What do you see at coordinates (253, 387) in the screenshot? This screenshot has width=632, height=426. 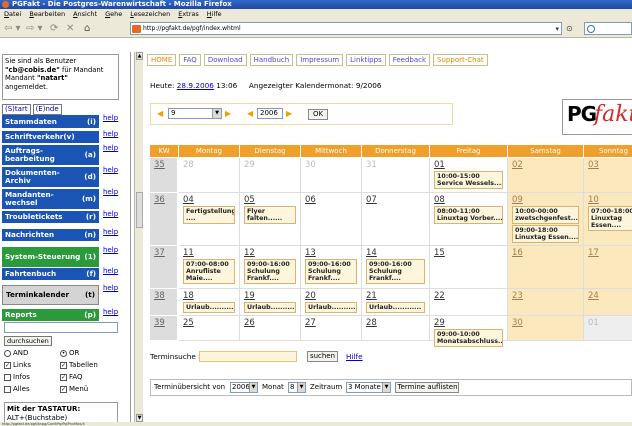 I see `uebersicht-year-dropdown-icon: ▼` at bounding box center [253, 387].